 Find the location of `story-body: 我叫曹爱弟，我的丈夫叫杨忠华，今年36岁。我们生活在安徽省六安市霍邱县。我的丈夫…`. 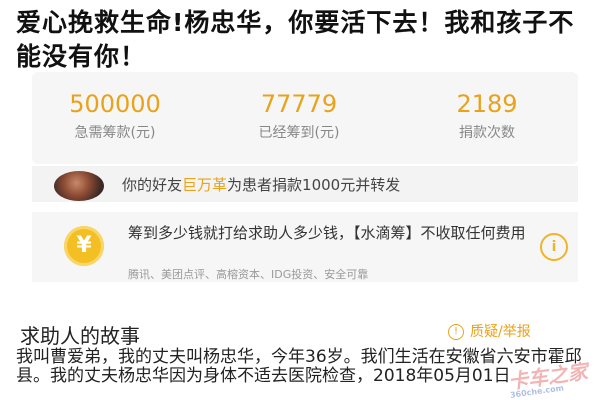

story-body: 我叫曹爱弟，我的丈夫叫杨忠华，今年36岁。我们生活在安徽省六安市霍邱县。我的丈夫… is located at coordinates (299, 366).